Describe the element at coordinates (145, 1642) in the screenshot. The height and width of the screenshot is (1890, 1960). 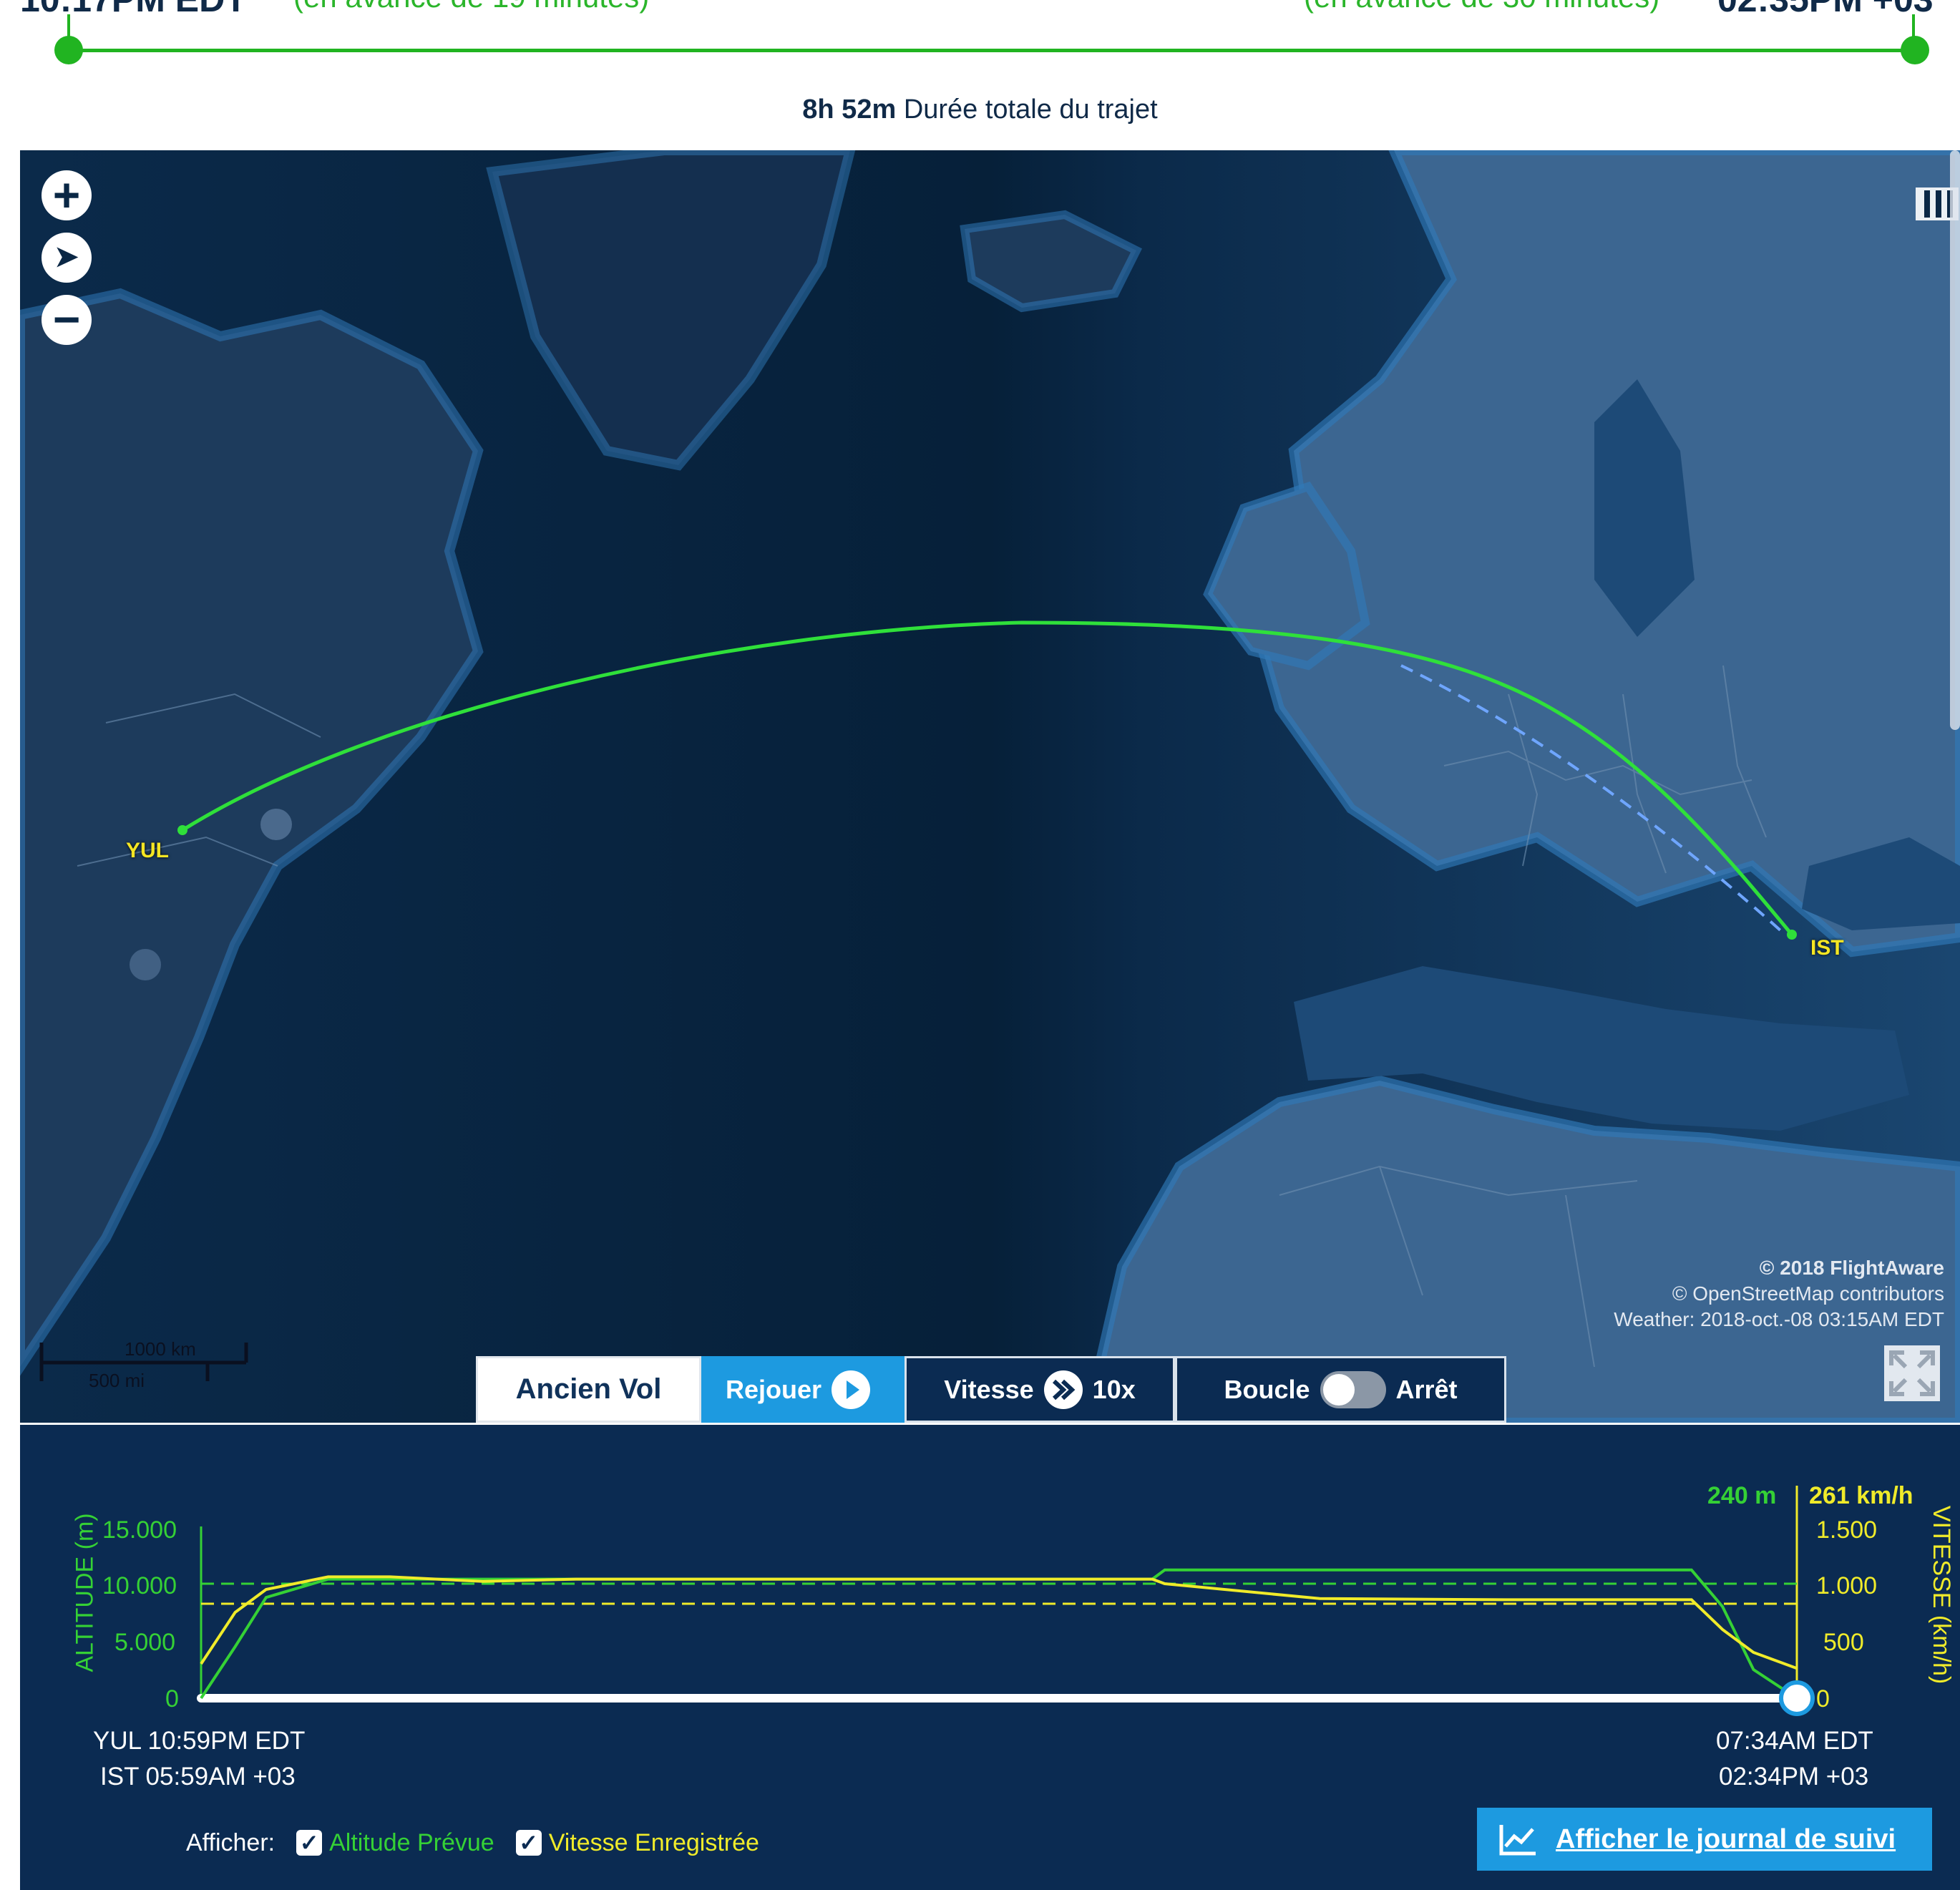
I see `altitude-tick: 5.000` at that location.